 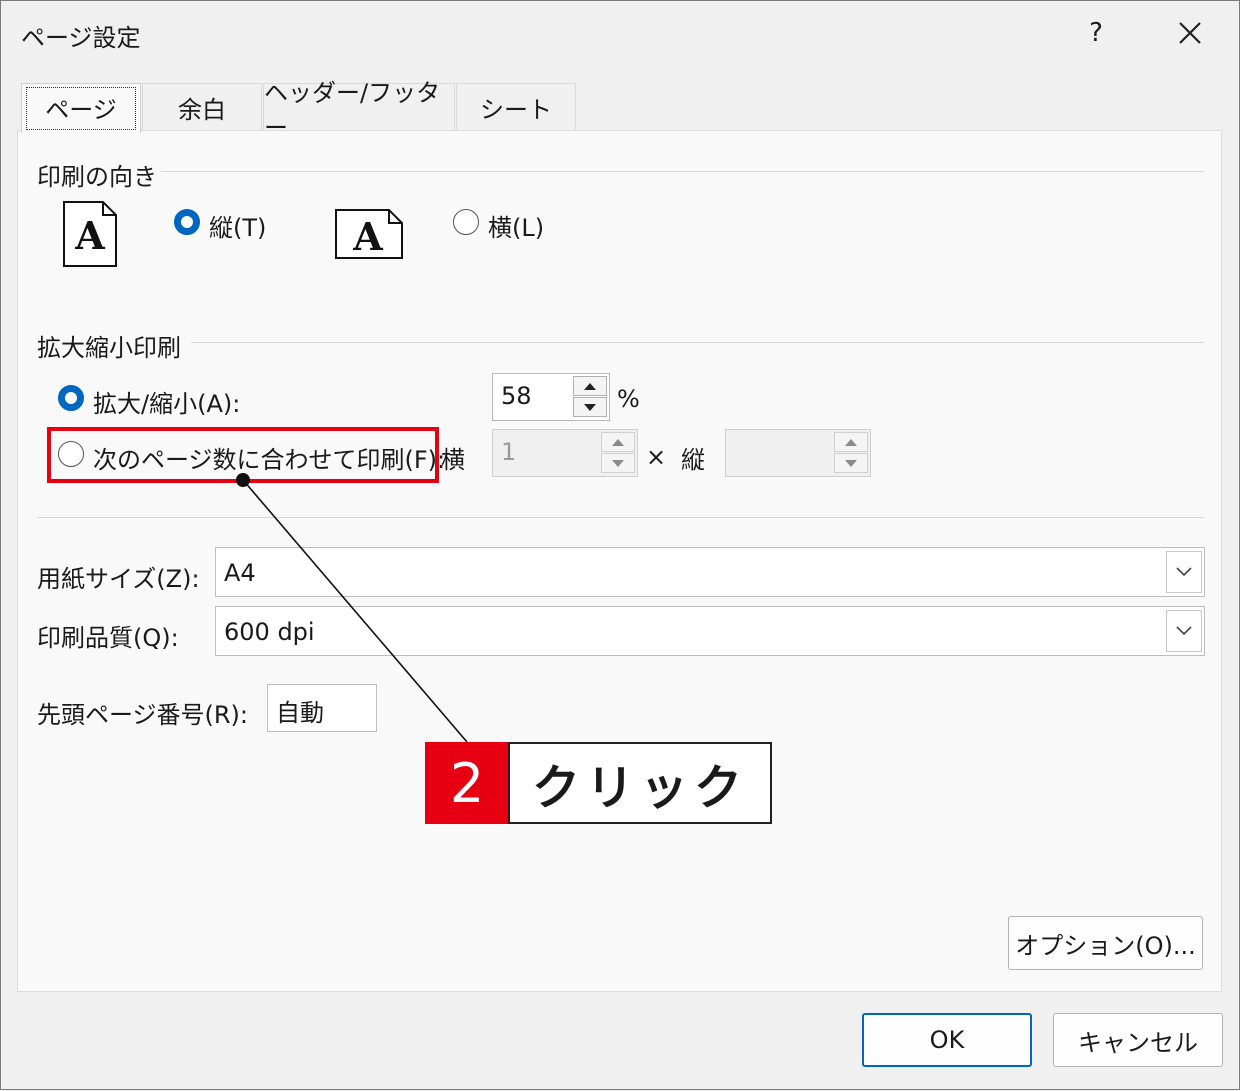 What do you see at coordinates (352, 608) in the screenshot?
I see `callout-leader` at bounding box center [352, 608].